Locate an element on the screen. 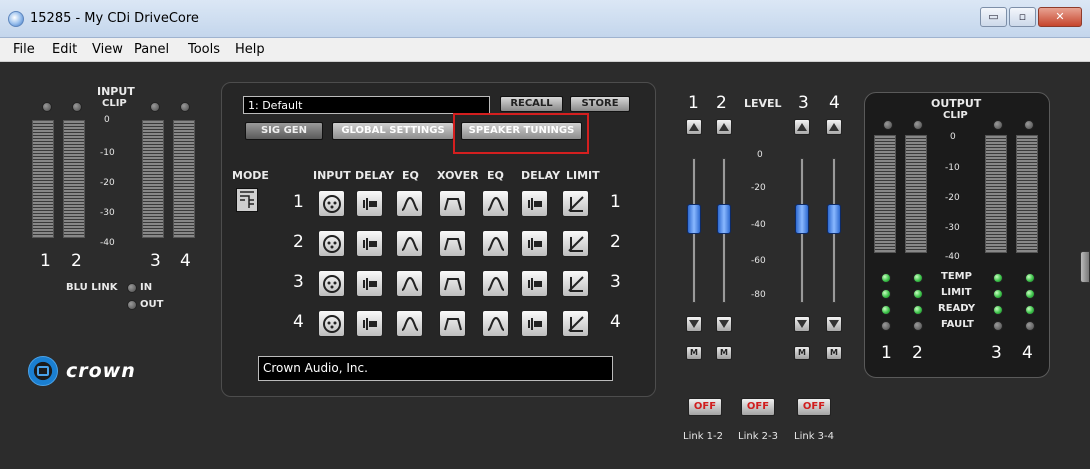 The width and height of the screenshot is (1090, 469). store-button: STORE is located at coordinates (600, 104).